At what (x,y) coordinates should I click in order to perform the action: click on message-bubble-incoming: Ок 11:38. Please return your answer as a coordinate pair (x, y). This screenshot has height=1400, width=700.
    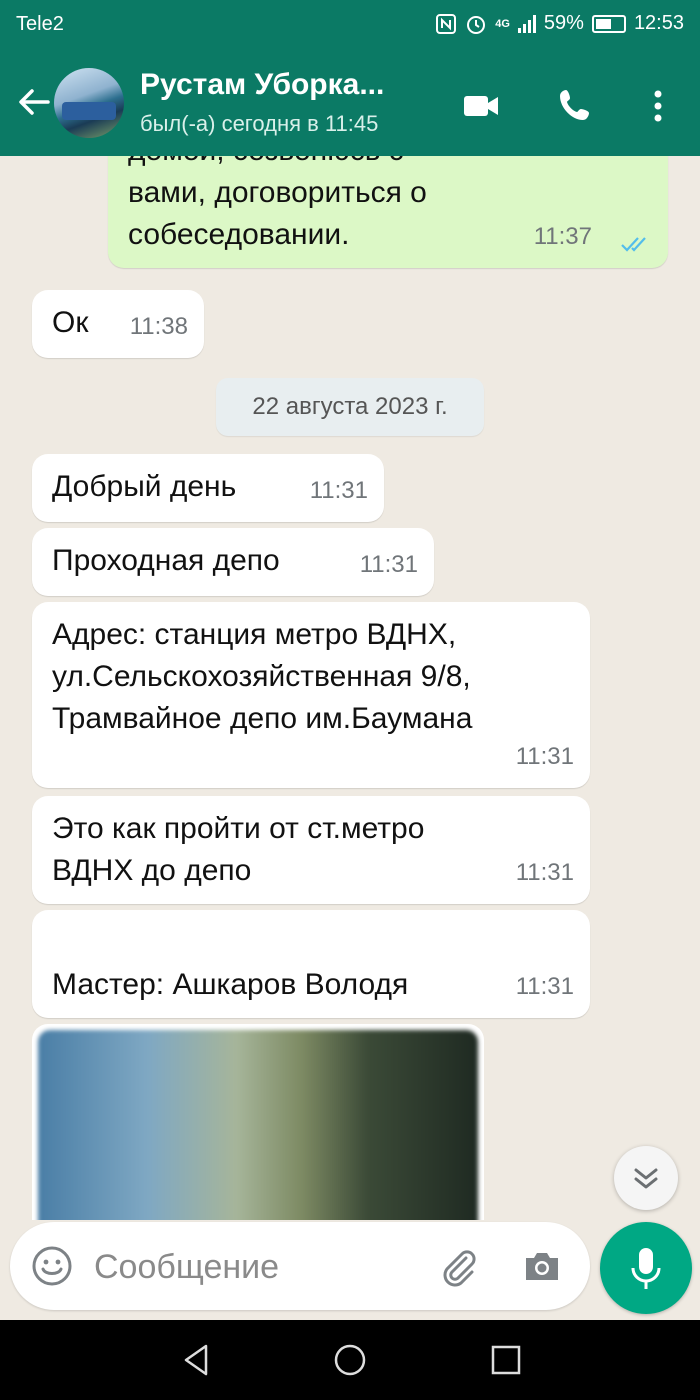
    Looking at the image, I should click on (118, 324).